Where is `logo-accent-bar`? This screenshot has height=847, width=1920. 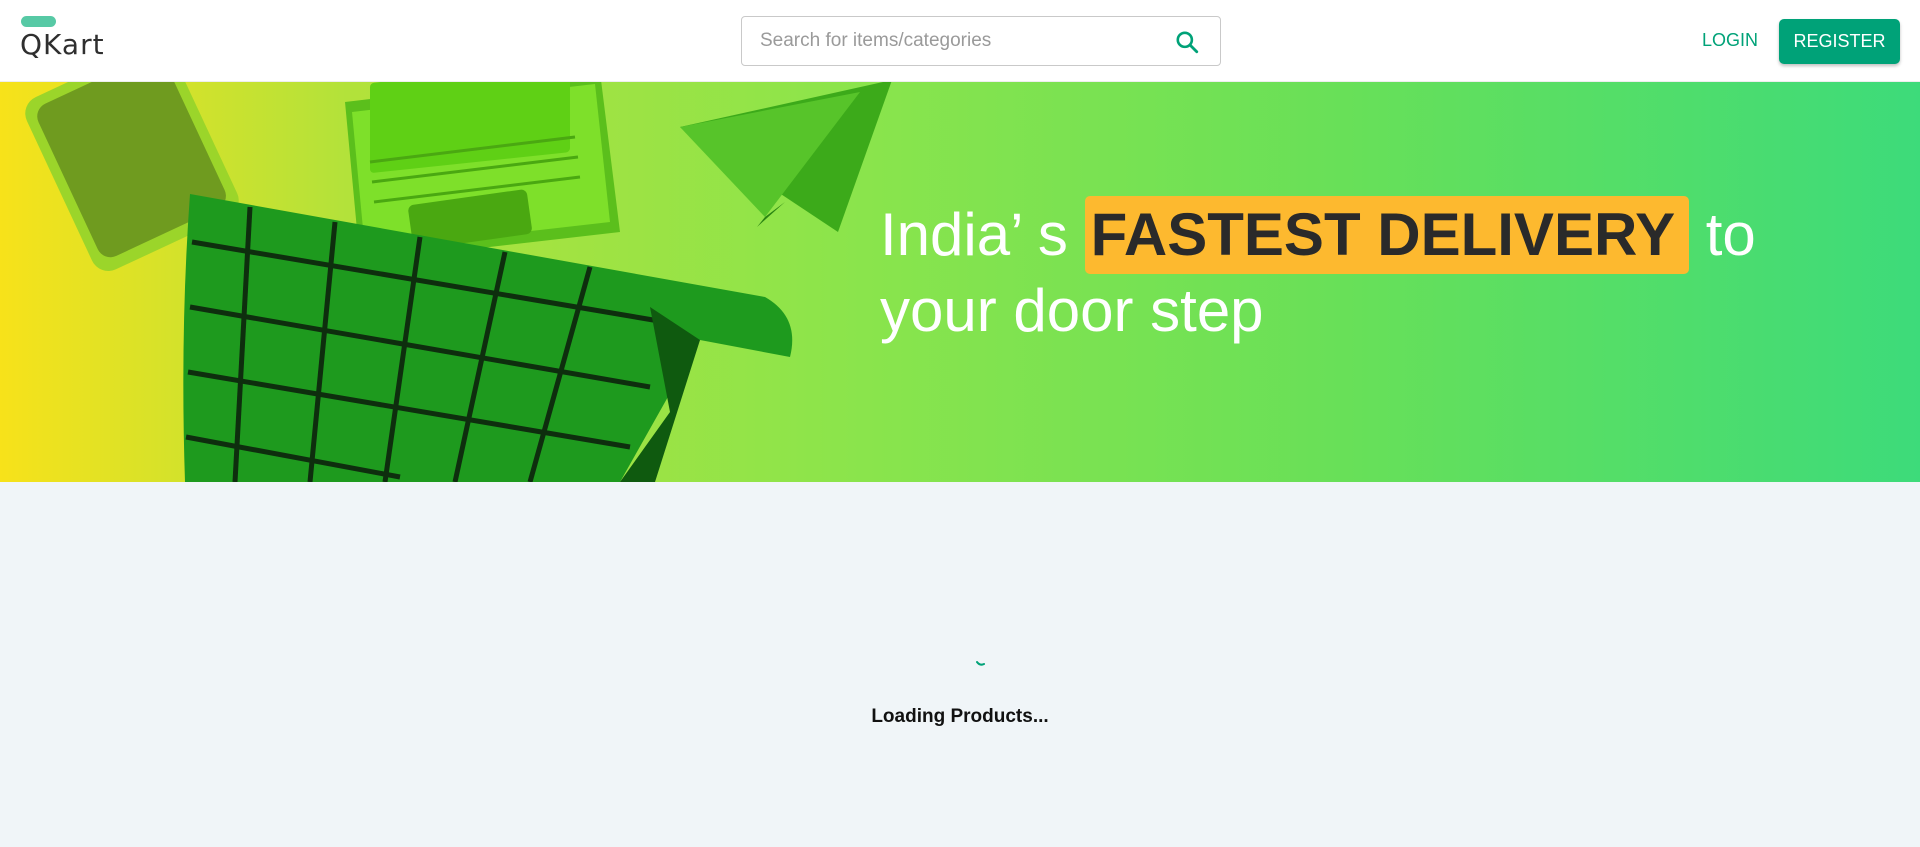 logo-accent-bar is located at coordinates (38, 21).